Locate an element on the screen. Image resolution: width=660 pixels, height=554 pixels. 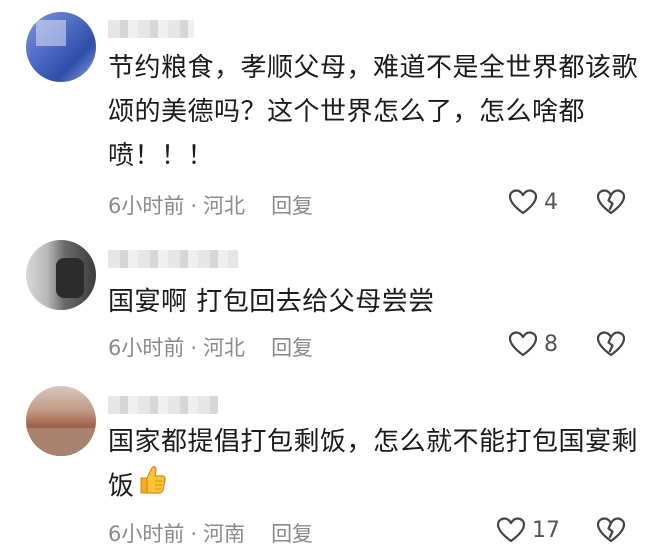
comment-meta: 6小时前 · 河南 回复 is located at coordinates (210, 533).